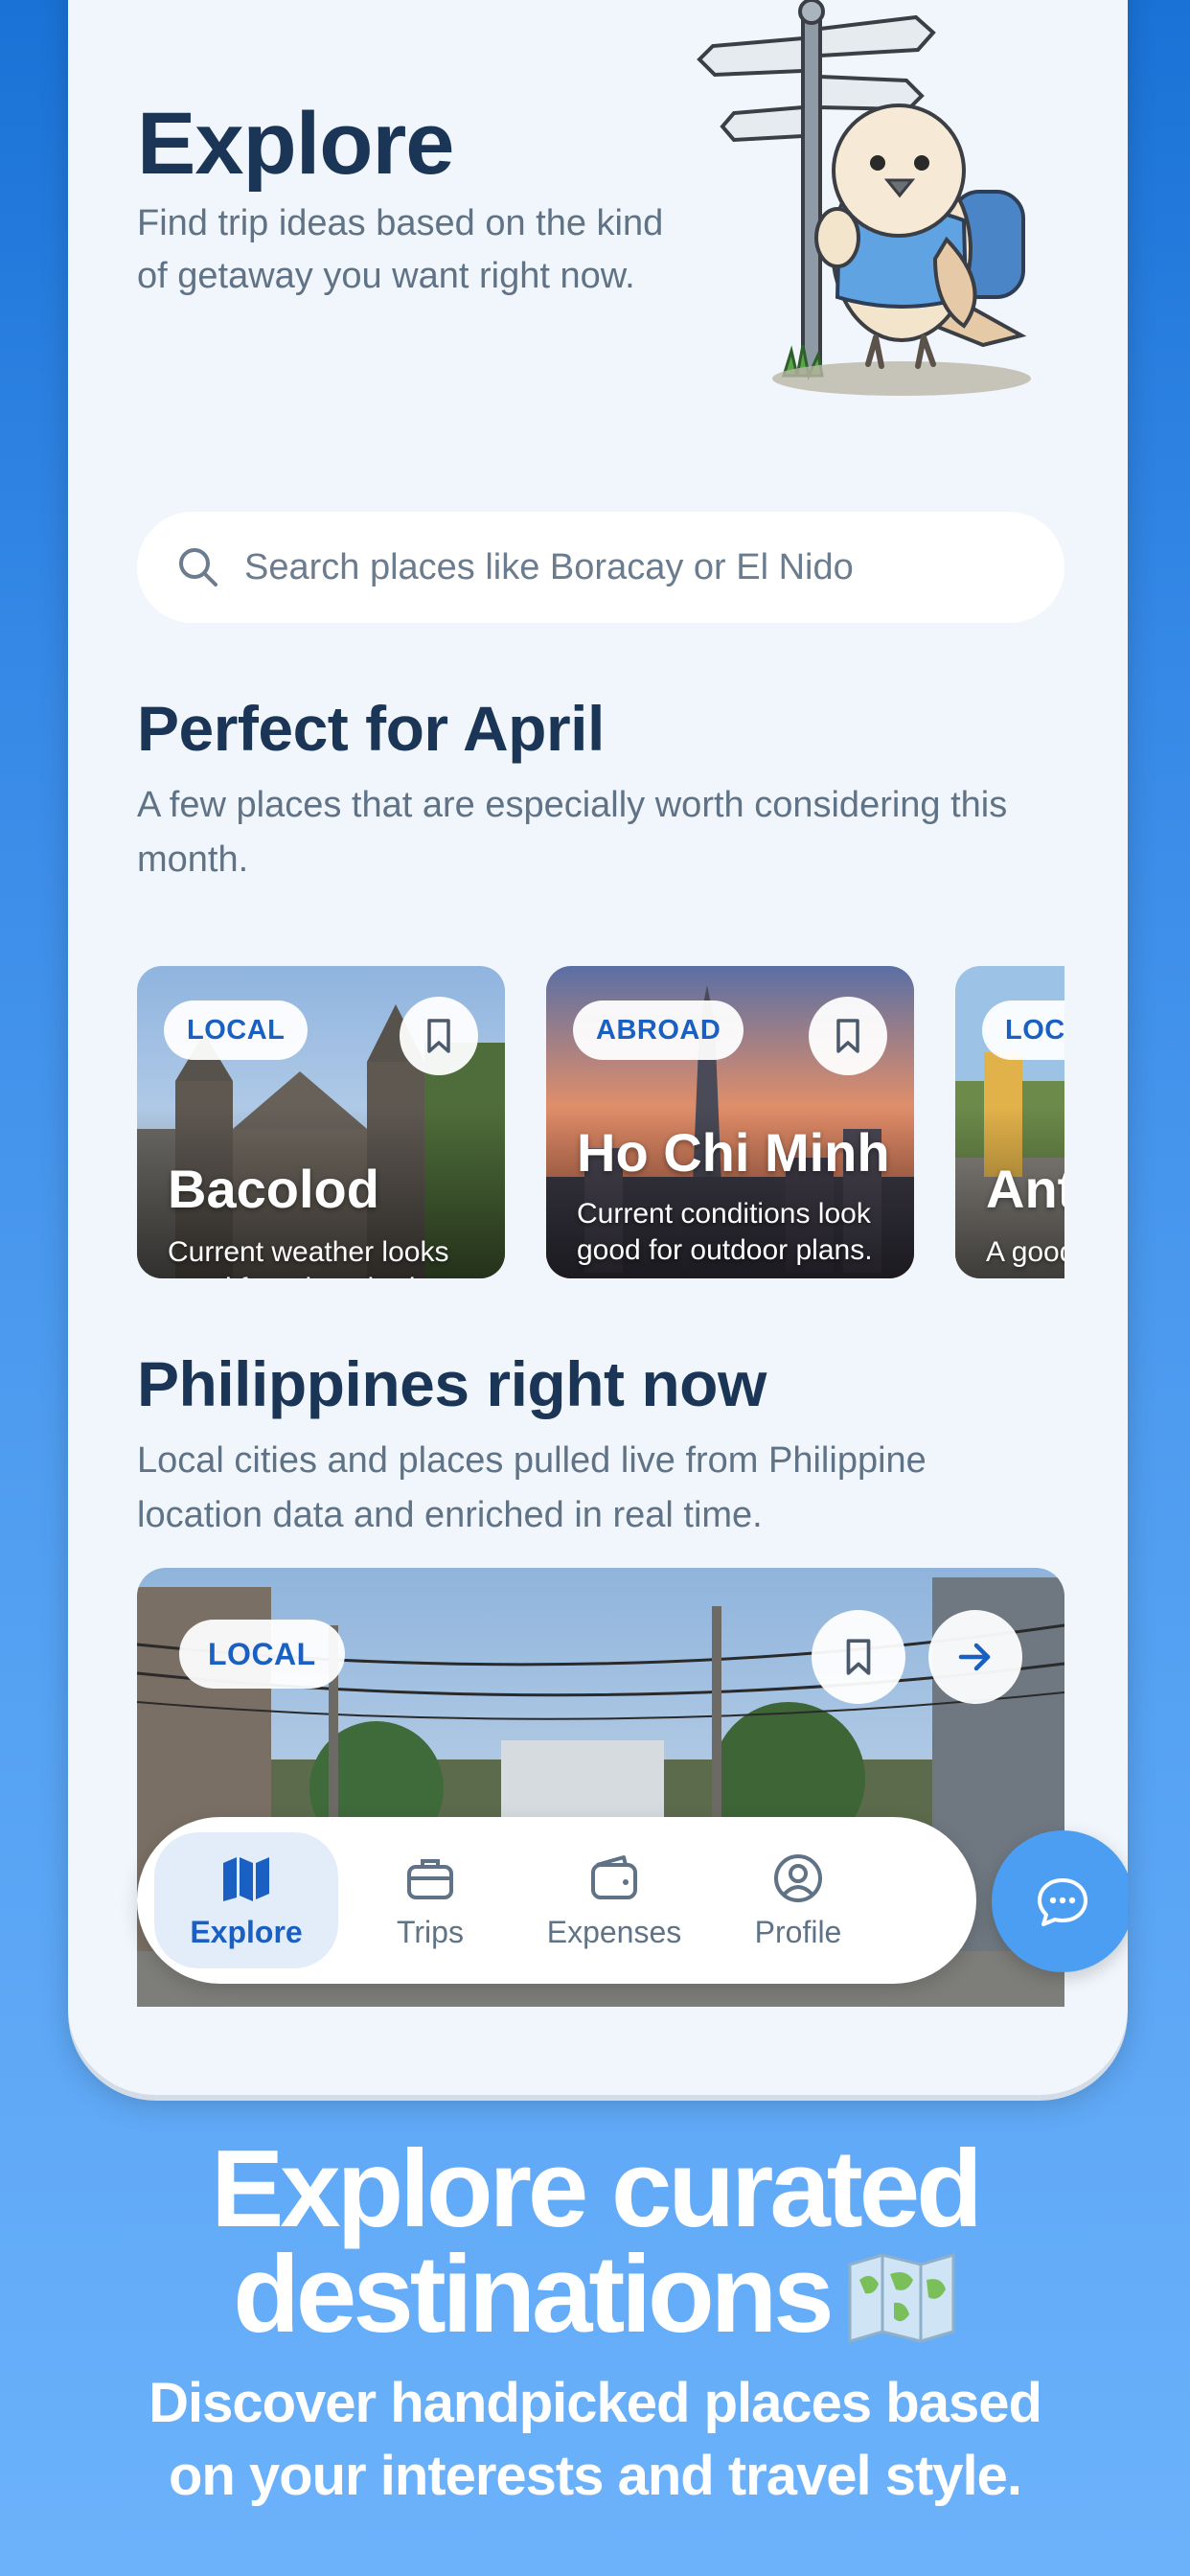 This screenshot has height=2576, width=1190. What do you see at coordinates (198, 567) in the screenshot?
I see `search-icon` at bounding box center [198, 567].